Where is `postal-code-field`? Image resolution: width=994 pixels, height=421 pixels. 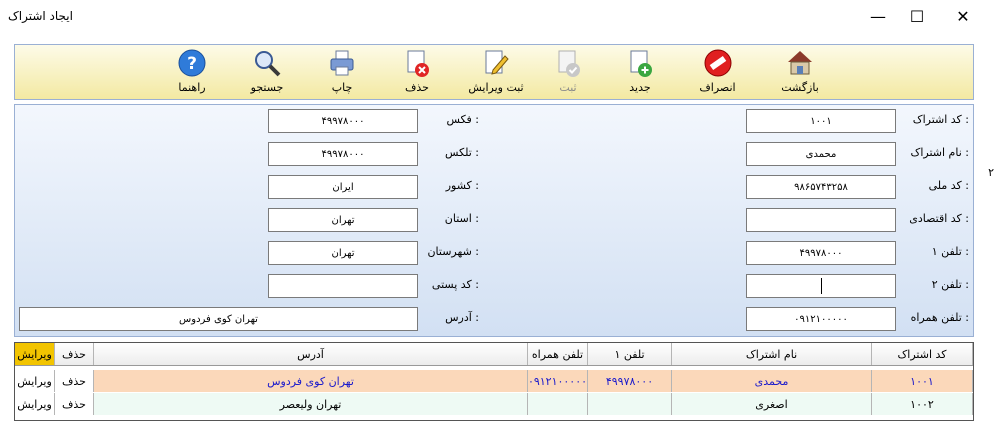
postal-code-field is located at coordinates (343, 286).